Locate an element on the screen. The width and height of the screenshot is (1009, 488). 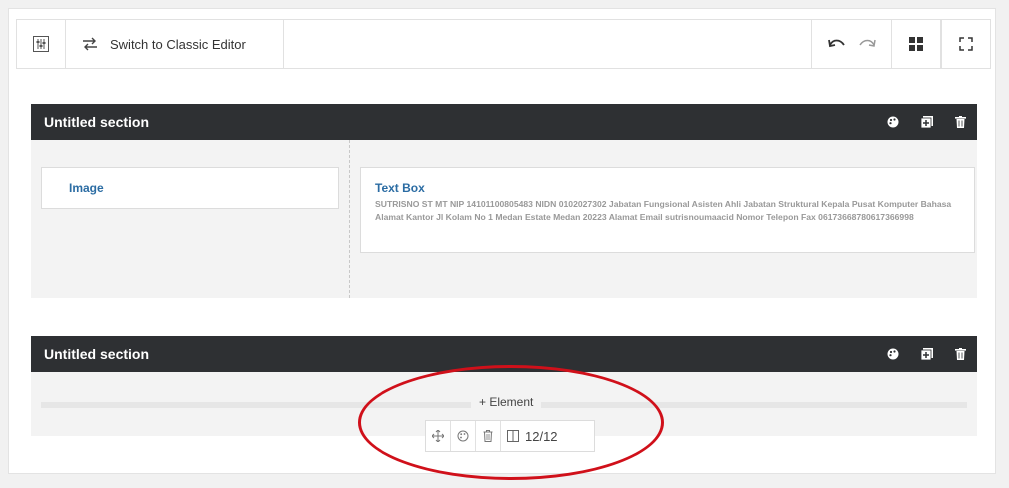
toolbar-spacer is located at coordinates (547, 44).